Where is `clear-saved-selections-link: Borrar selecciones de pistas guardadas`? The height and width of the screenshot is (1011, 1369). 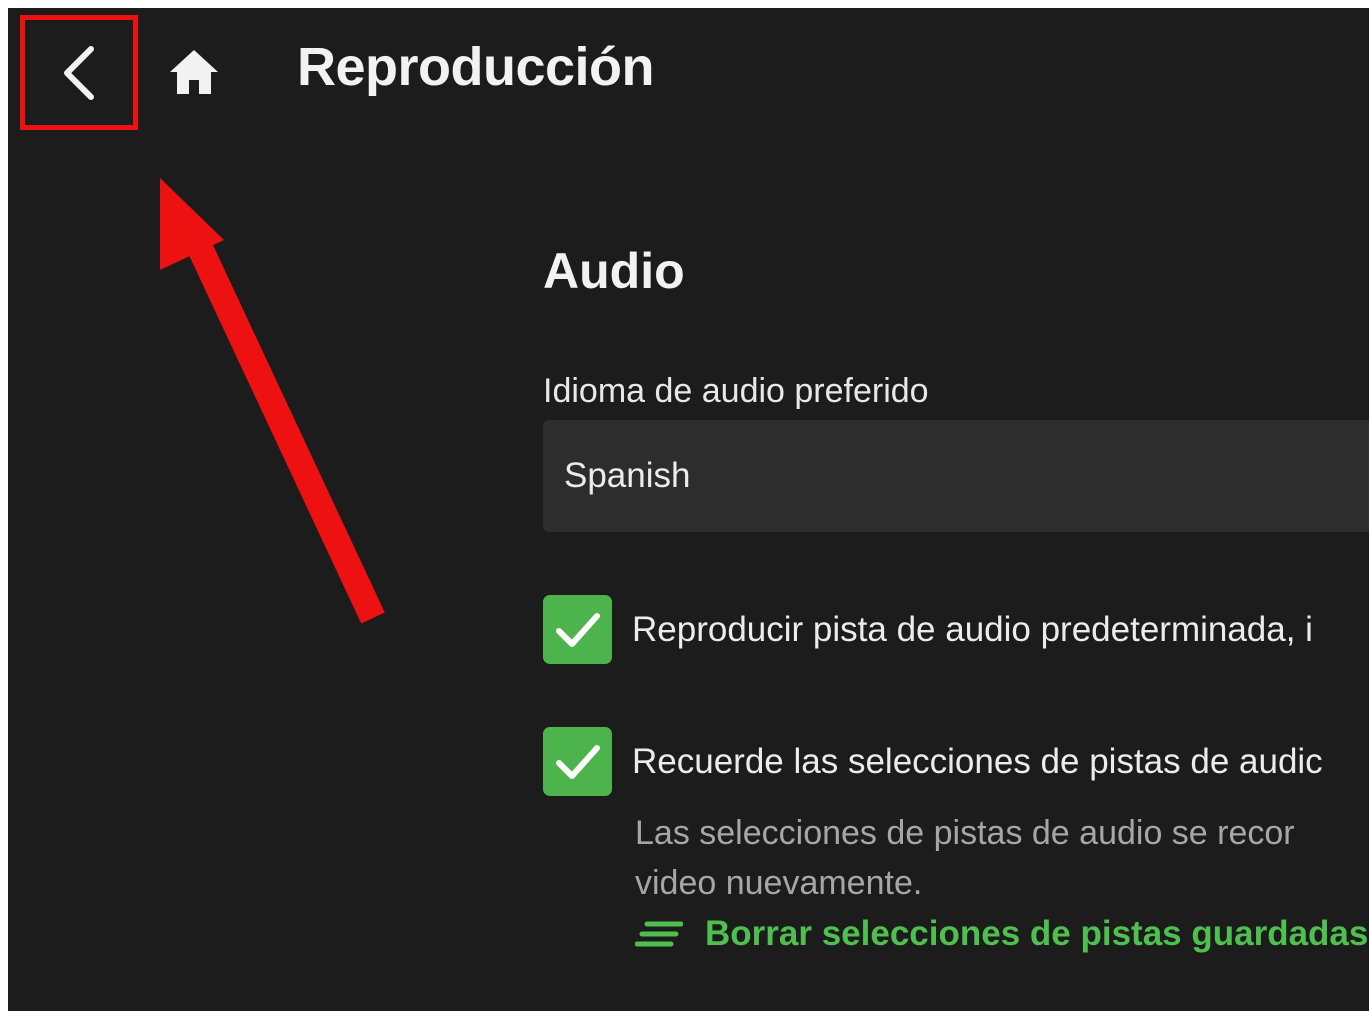 clear-saved-selections-link: Borrar selecciones de pistas guardadas is located at coordinates (1001, 934).